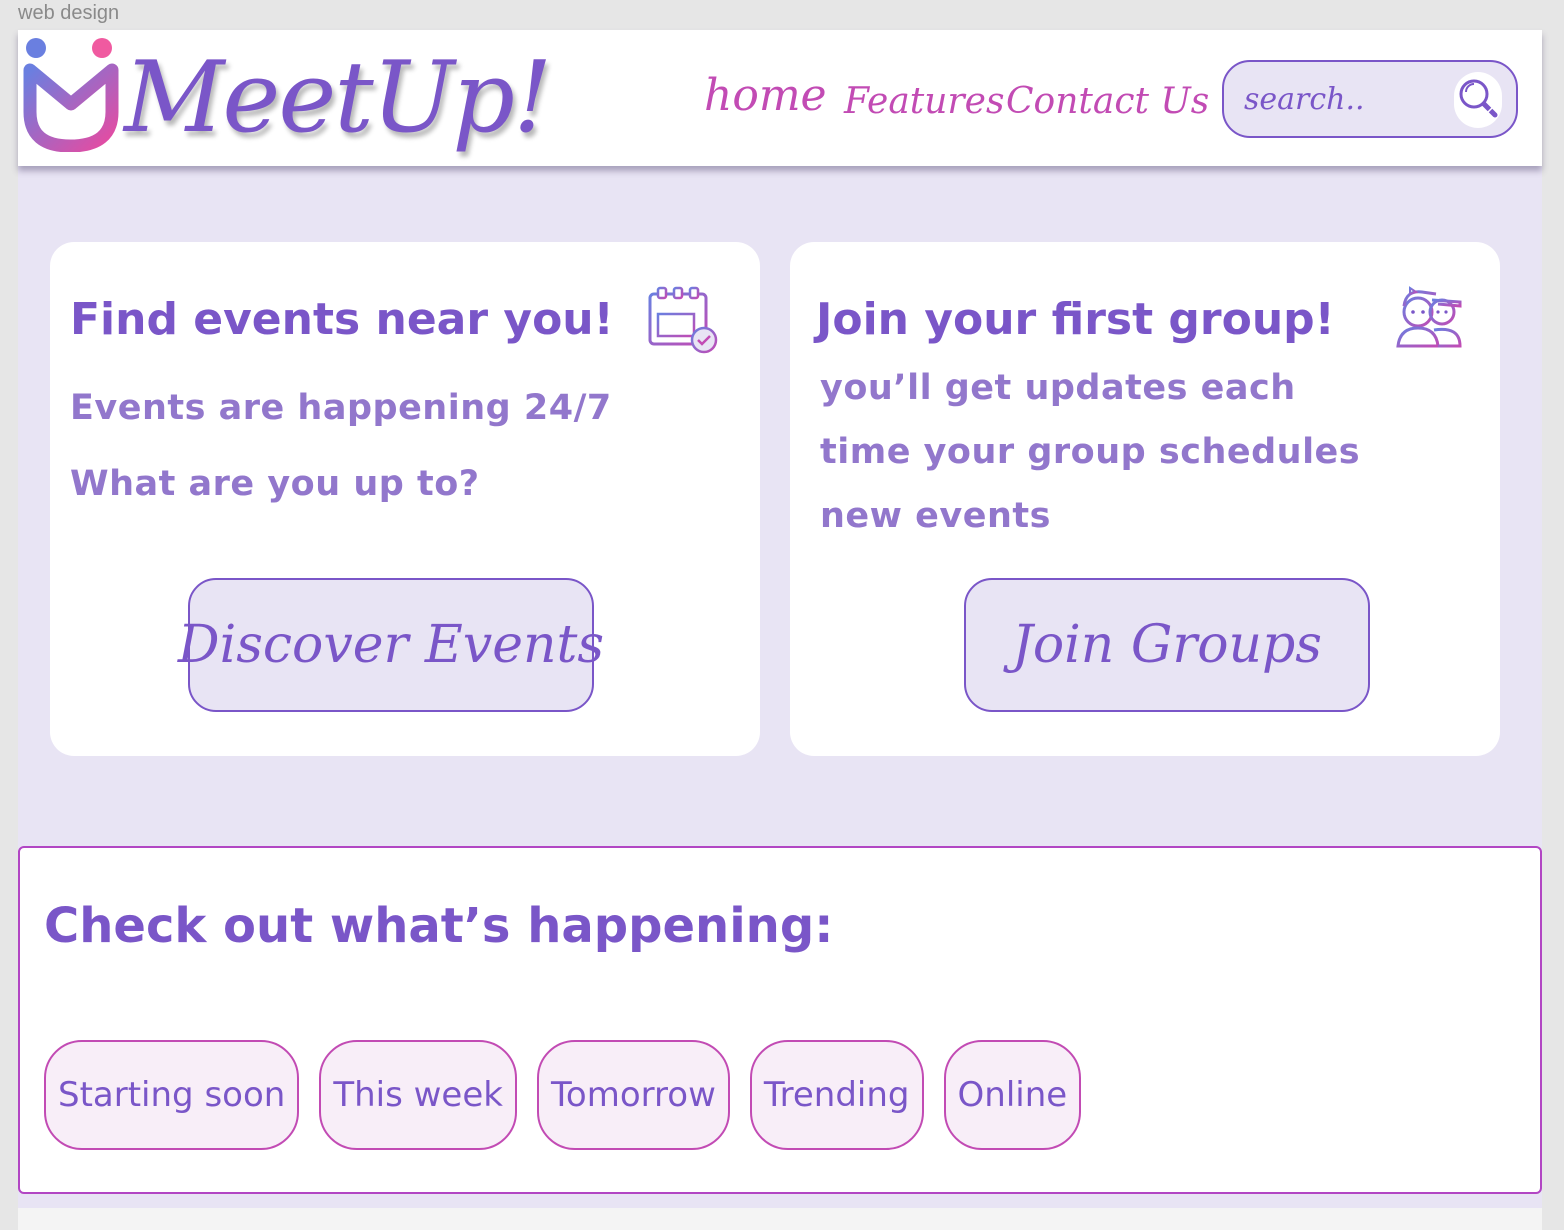 The width and height of the screenshot is (1564, 1230). Describe the element at coordinates (633, 1095) in the screenshot. I see `filter-tomorrow: Tomorrow` at that location.